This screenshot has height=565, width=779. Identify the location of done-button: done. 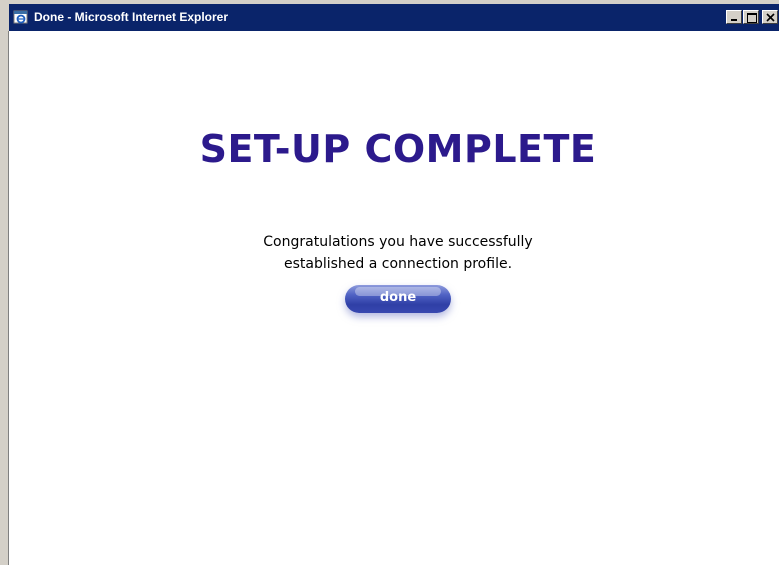
(398, 299).